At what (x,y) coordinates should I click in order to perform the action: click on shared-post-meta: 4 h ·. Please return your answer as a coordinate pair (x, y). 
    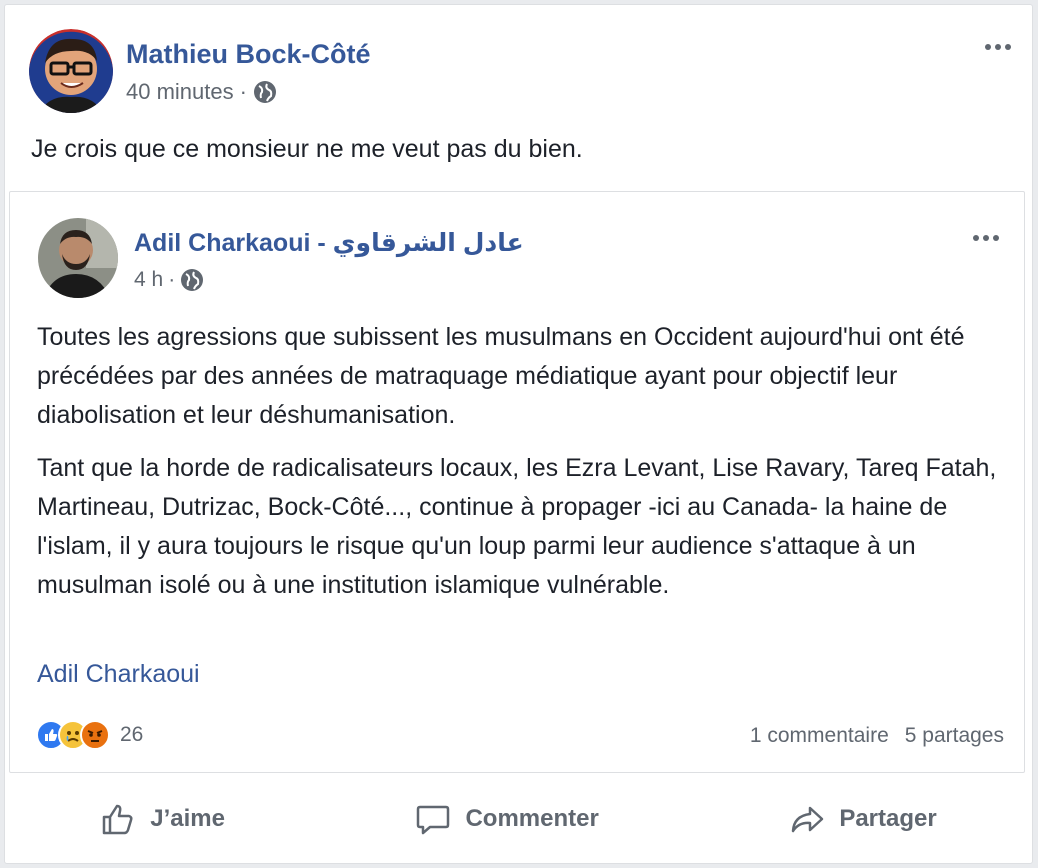
    Looking at the image, I should click on (169, 280).